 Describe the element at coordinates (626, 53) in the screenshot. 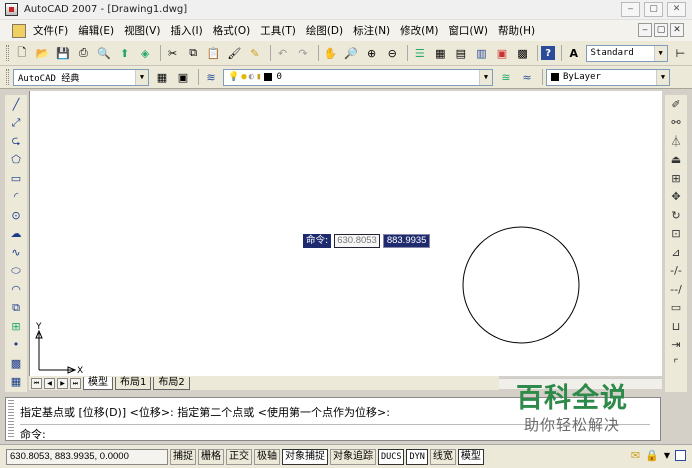

I see `text-style-select: Standard ▼` at that location.